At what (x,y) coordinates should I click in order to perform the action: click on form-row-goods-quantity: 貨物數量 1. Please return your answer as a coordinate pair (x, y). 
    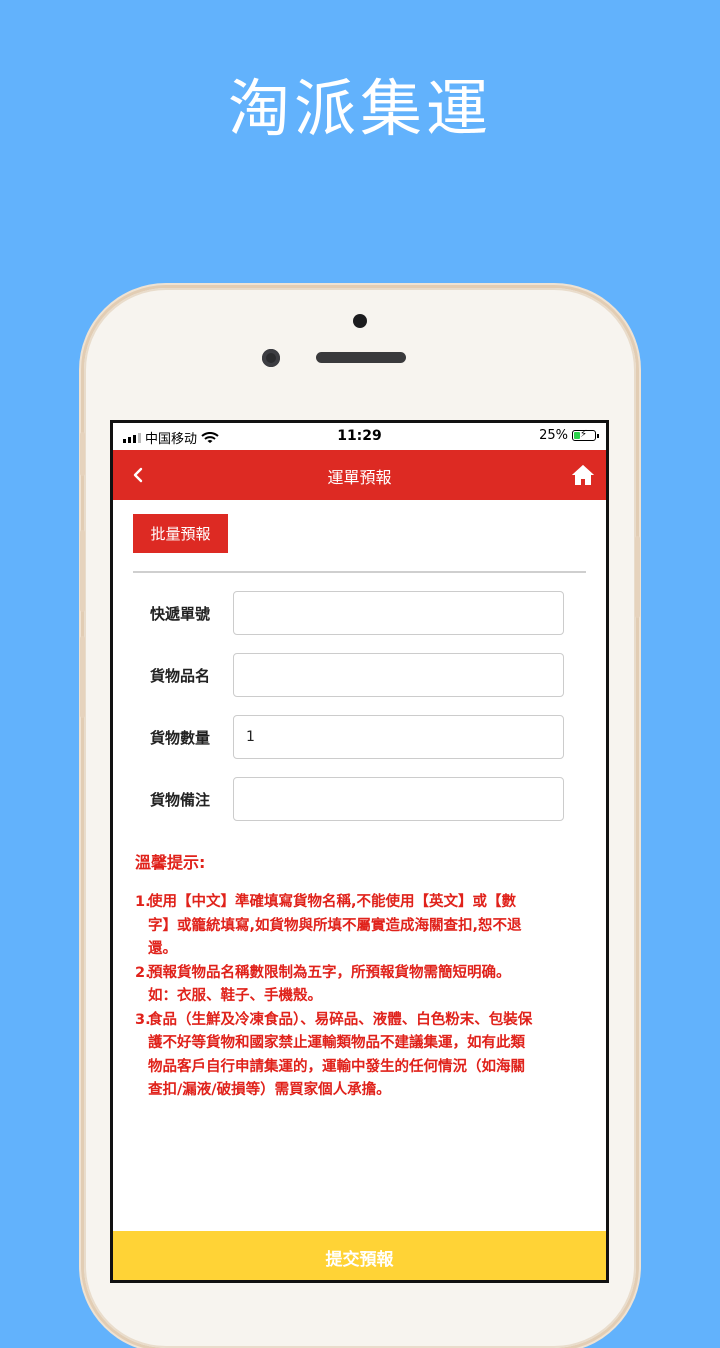
    Looking at the image, I should click on (349, 737).